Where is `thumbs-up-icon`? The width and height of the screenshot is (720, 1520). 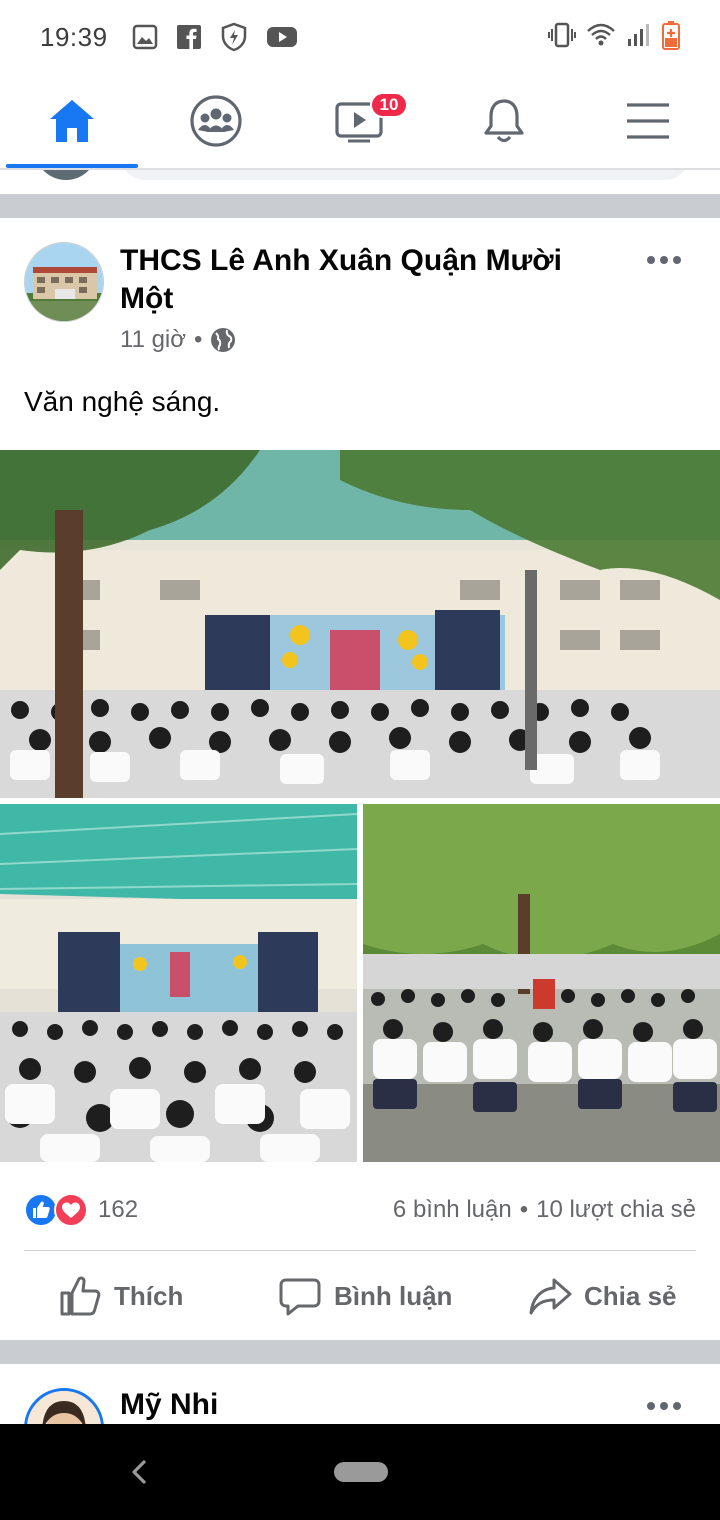 thumbs-up-icon is located at coordinates (80, 1296).